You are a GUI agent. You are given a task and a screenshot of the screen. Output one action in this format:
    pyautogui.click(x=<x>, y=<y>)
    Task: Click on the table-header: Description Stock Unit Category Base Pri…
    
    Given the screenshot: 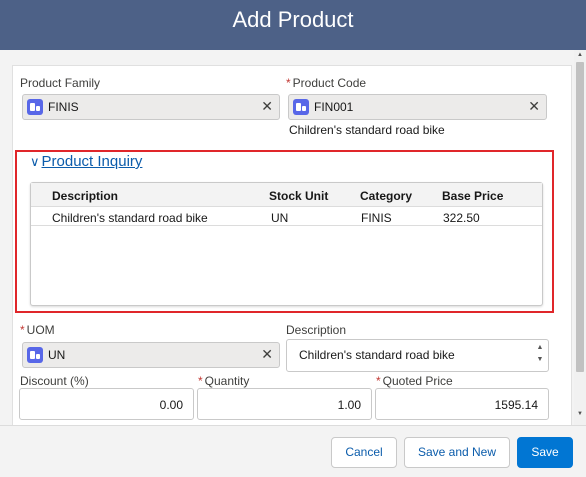 What is the action you would take?
    pyautogui.click(x=286, y=195)
    